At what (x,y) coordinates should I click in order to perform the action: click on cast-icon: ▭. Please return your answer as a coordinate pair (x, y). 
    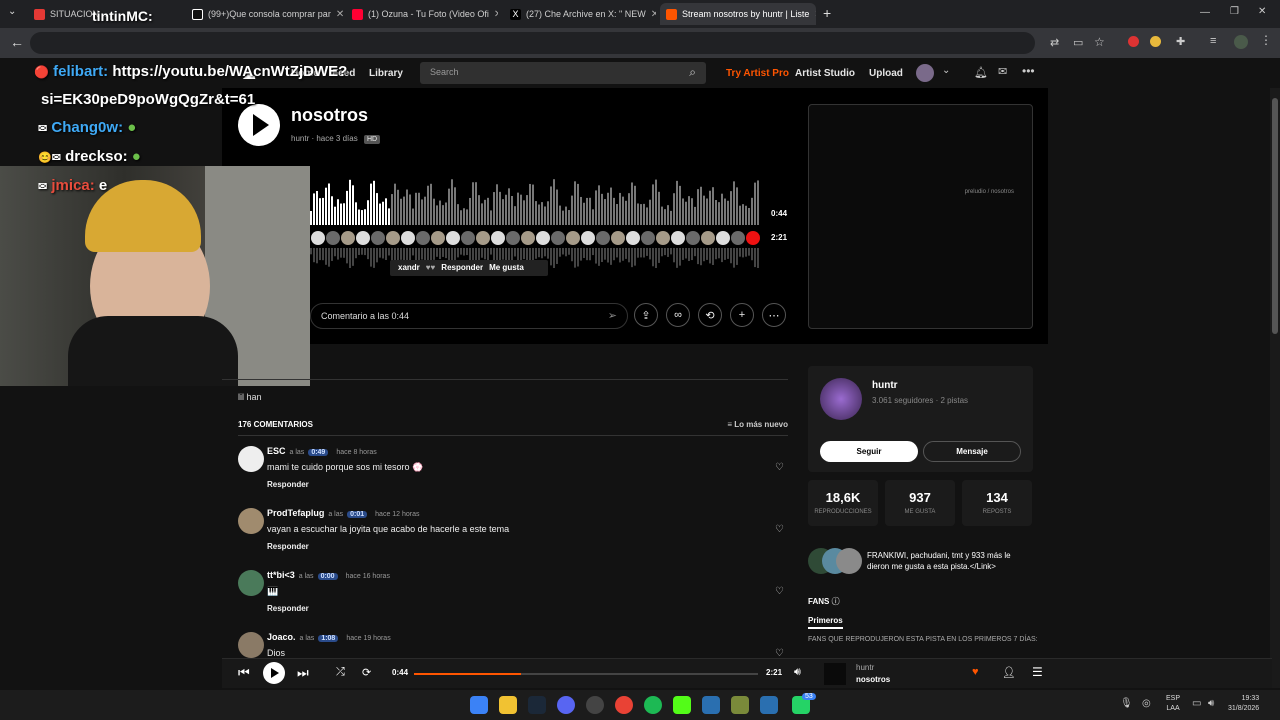
    Looking at the image, I should click on (1078, 42).